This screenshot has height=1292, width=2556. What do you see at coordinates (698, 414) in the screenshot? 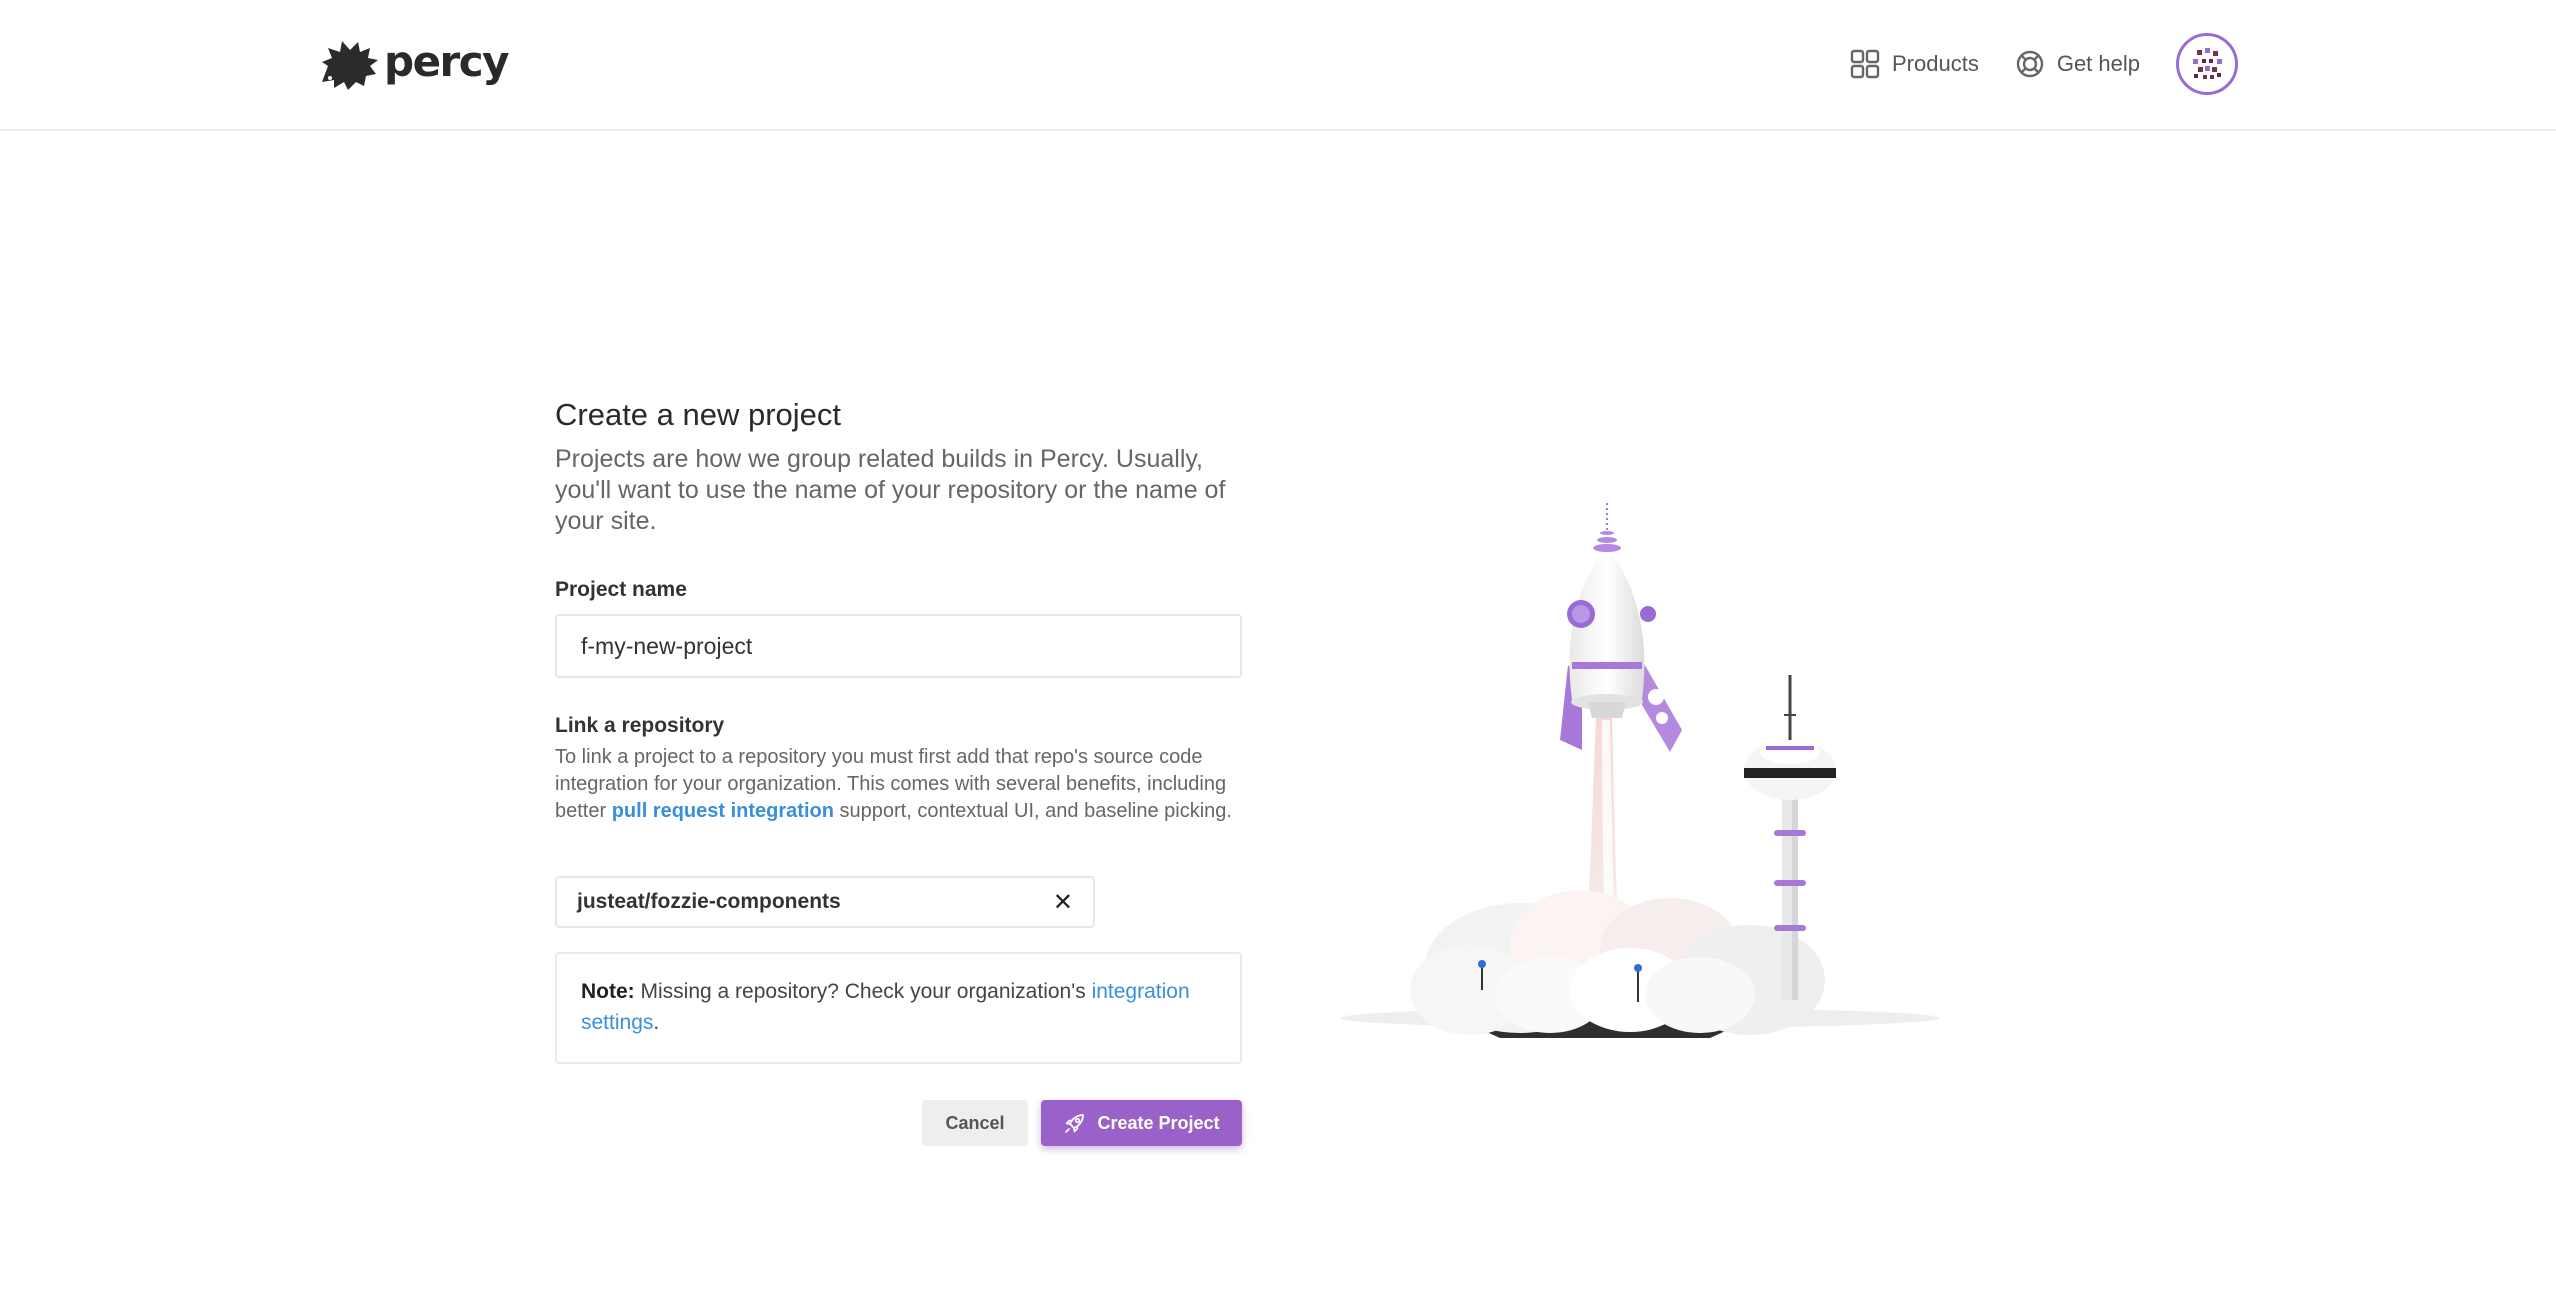
I see `page-title: Create a new project` at bounding box center [698, 414].